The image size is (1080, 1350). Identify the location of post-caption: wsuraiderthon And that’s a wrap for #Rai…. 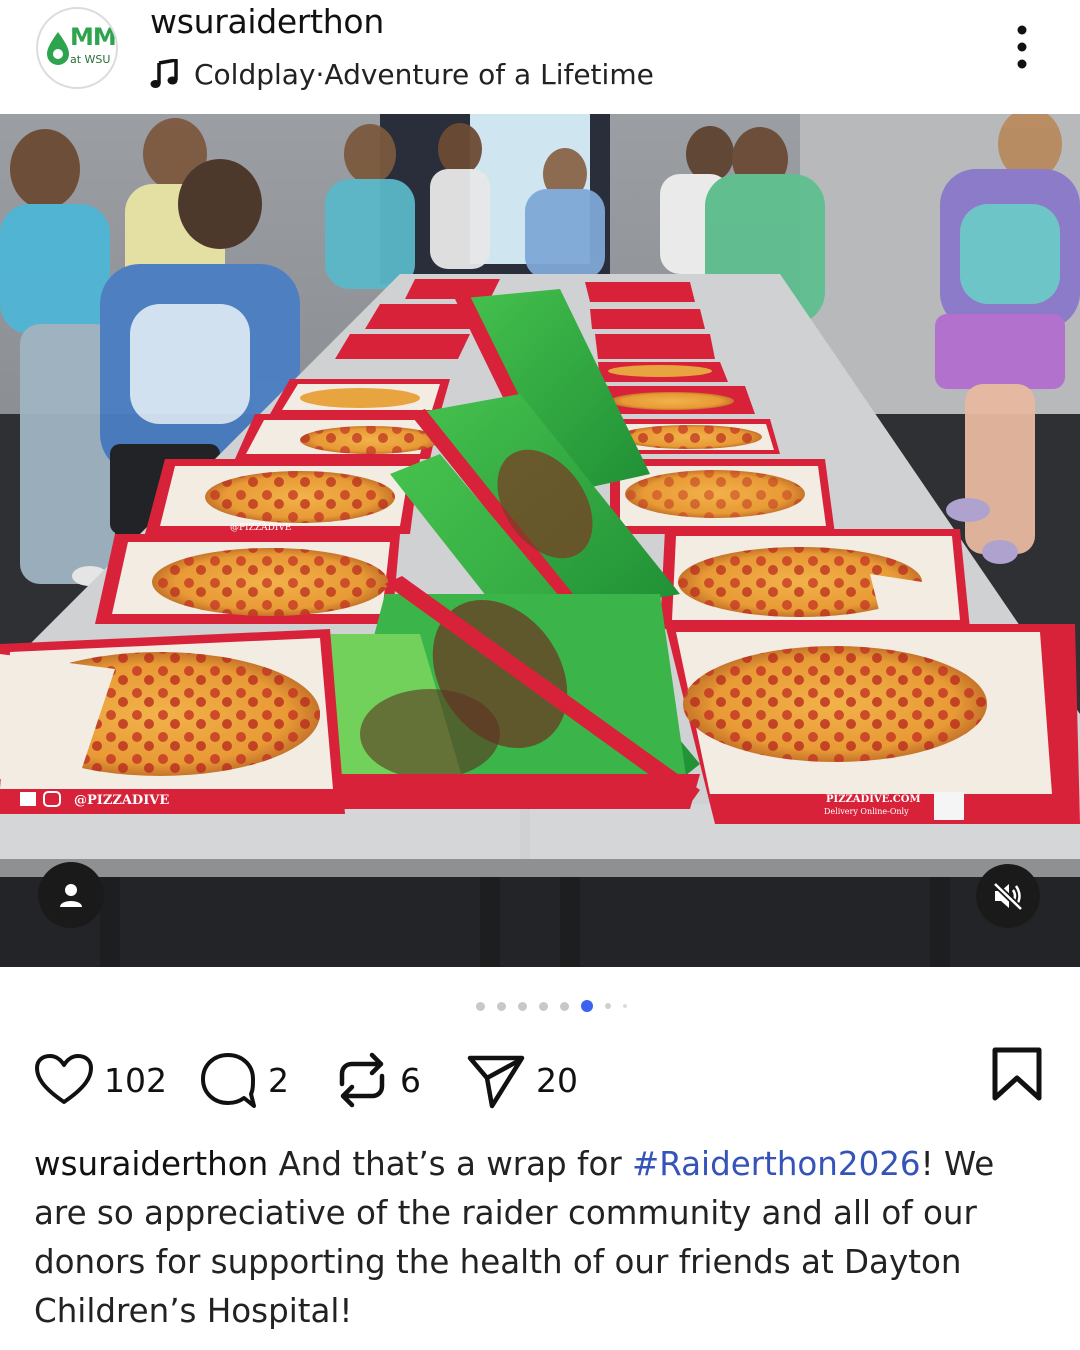
(539, 1238).